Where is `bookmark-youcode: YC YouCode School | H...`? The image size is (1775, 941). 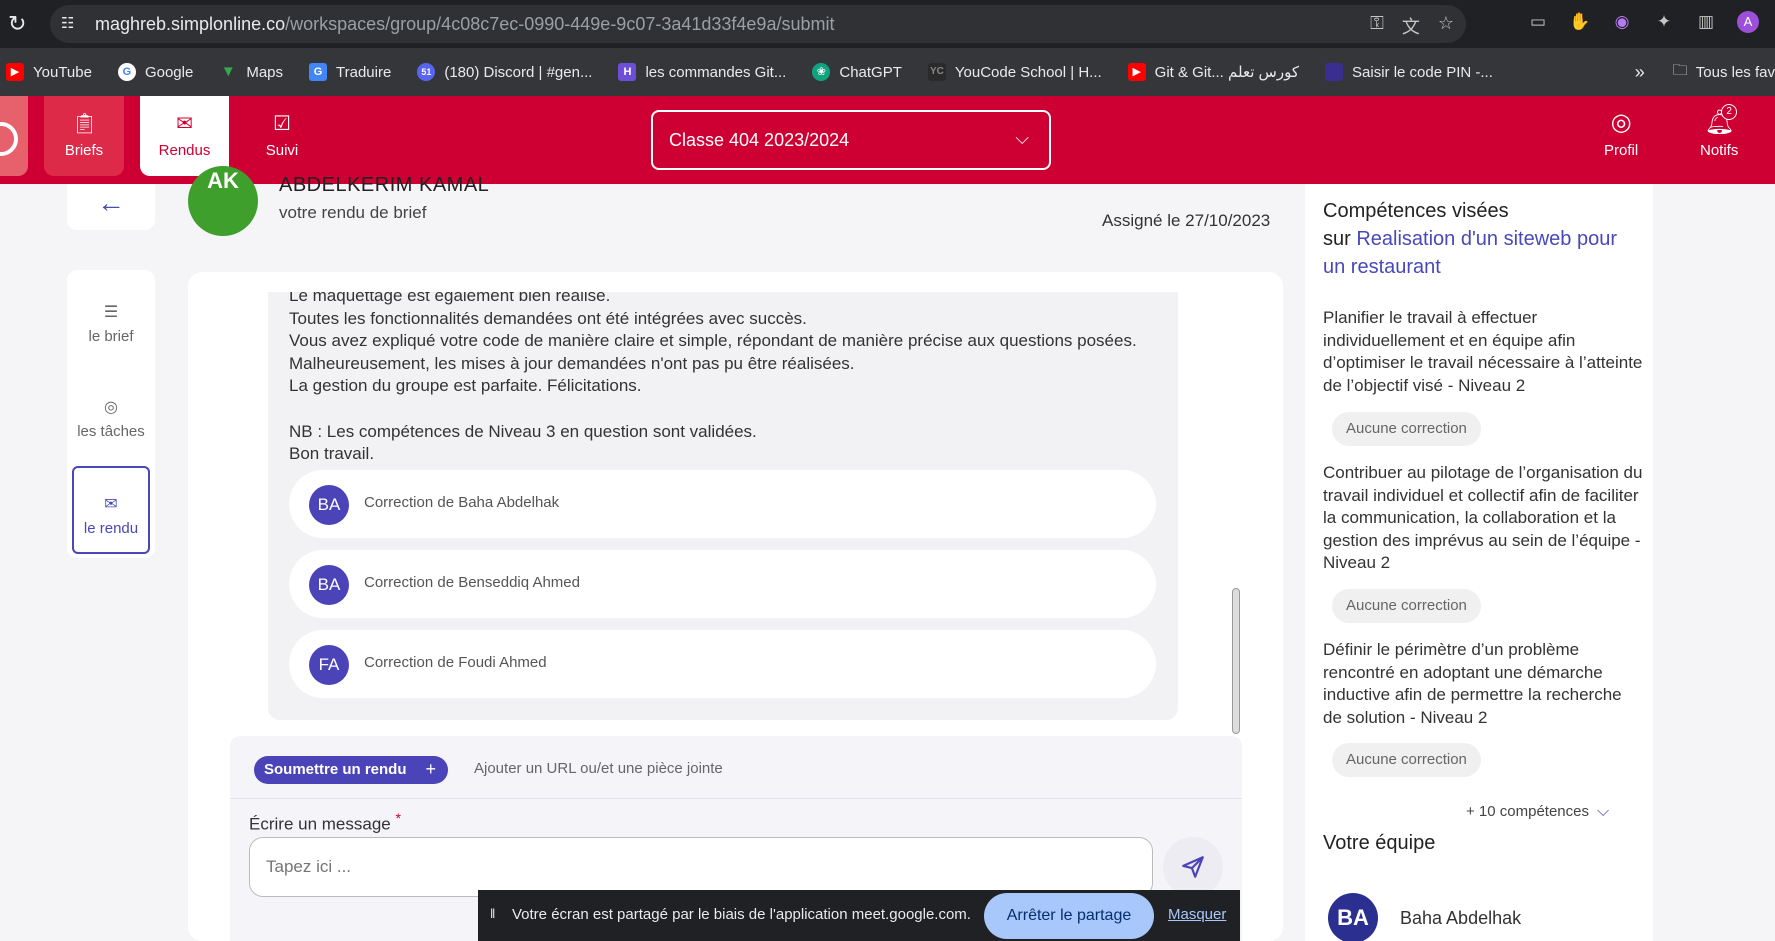
bookmark-youcode: YC YouCode School | H... is located at coordinates (1014, 72).